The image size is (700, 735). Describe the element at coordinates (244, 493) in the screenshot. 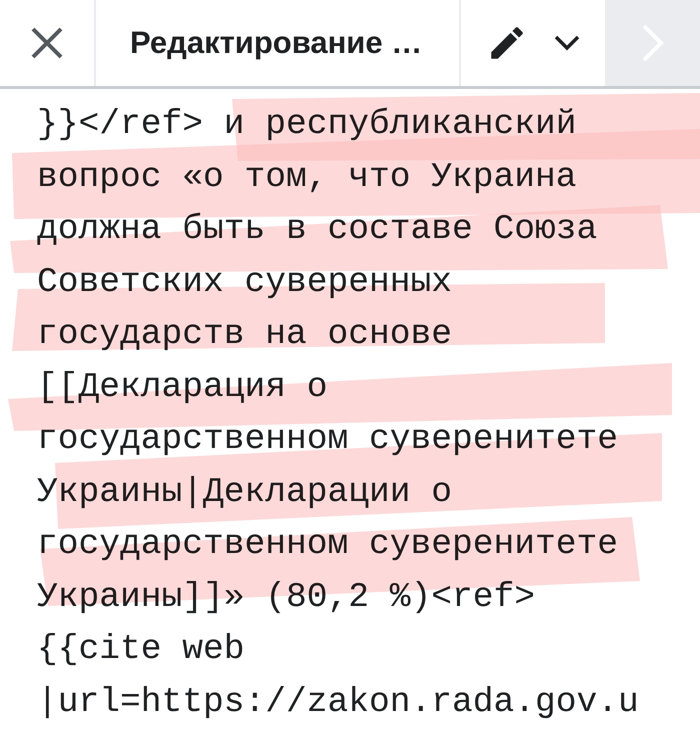

I see `code-line: Украины|Декларации о` at that location.